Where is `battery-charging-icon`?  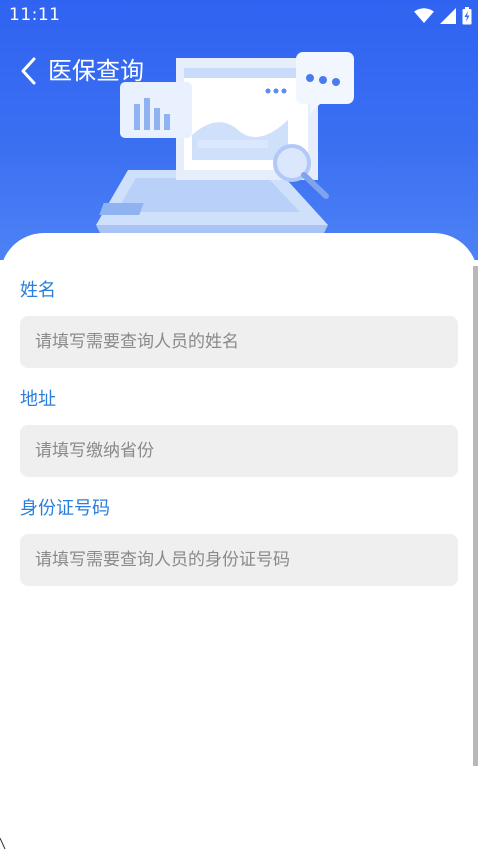
battery-charging-icon is located at coordinates (467, 16).